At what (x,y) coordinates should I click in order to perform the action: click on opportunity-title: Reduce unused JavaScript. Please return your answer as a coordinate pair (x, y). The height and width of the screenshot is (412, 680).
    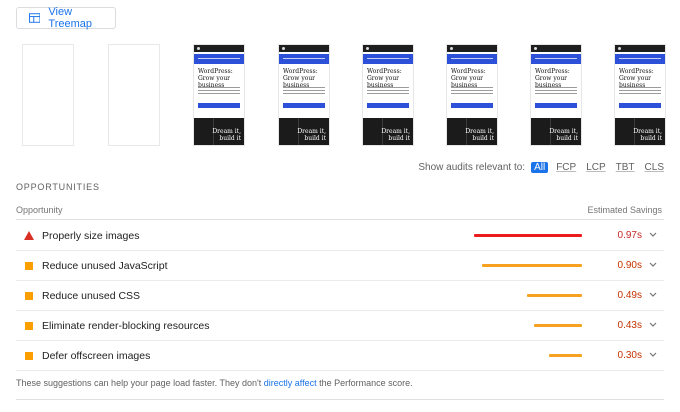
    Looking at the image, I should click on (105, 266).